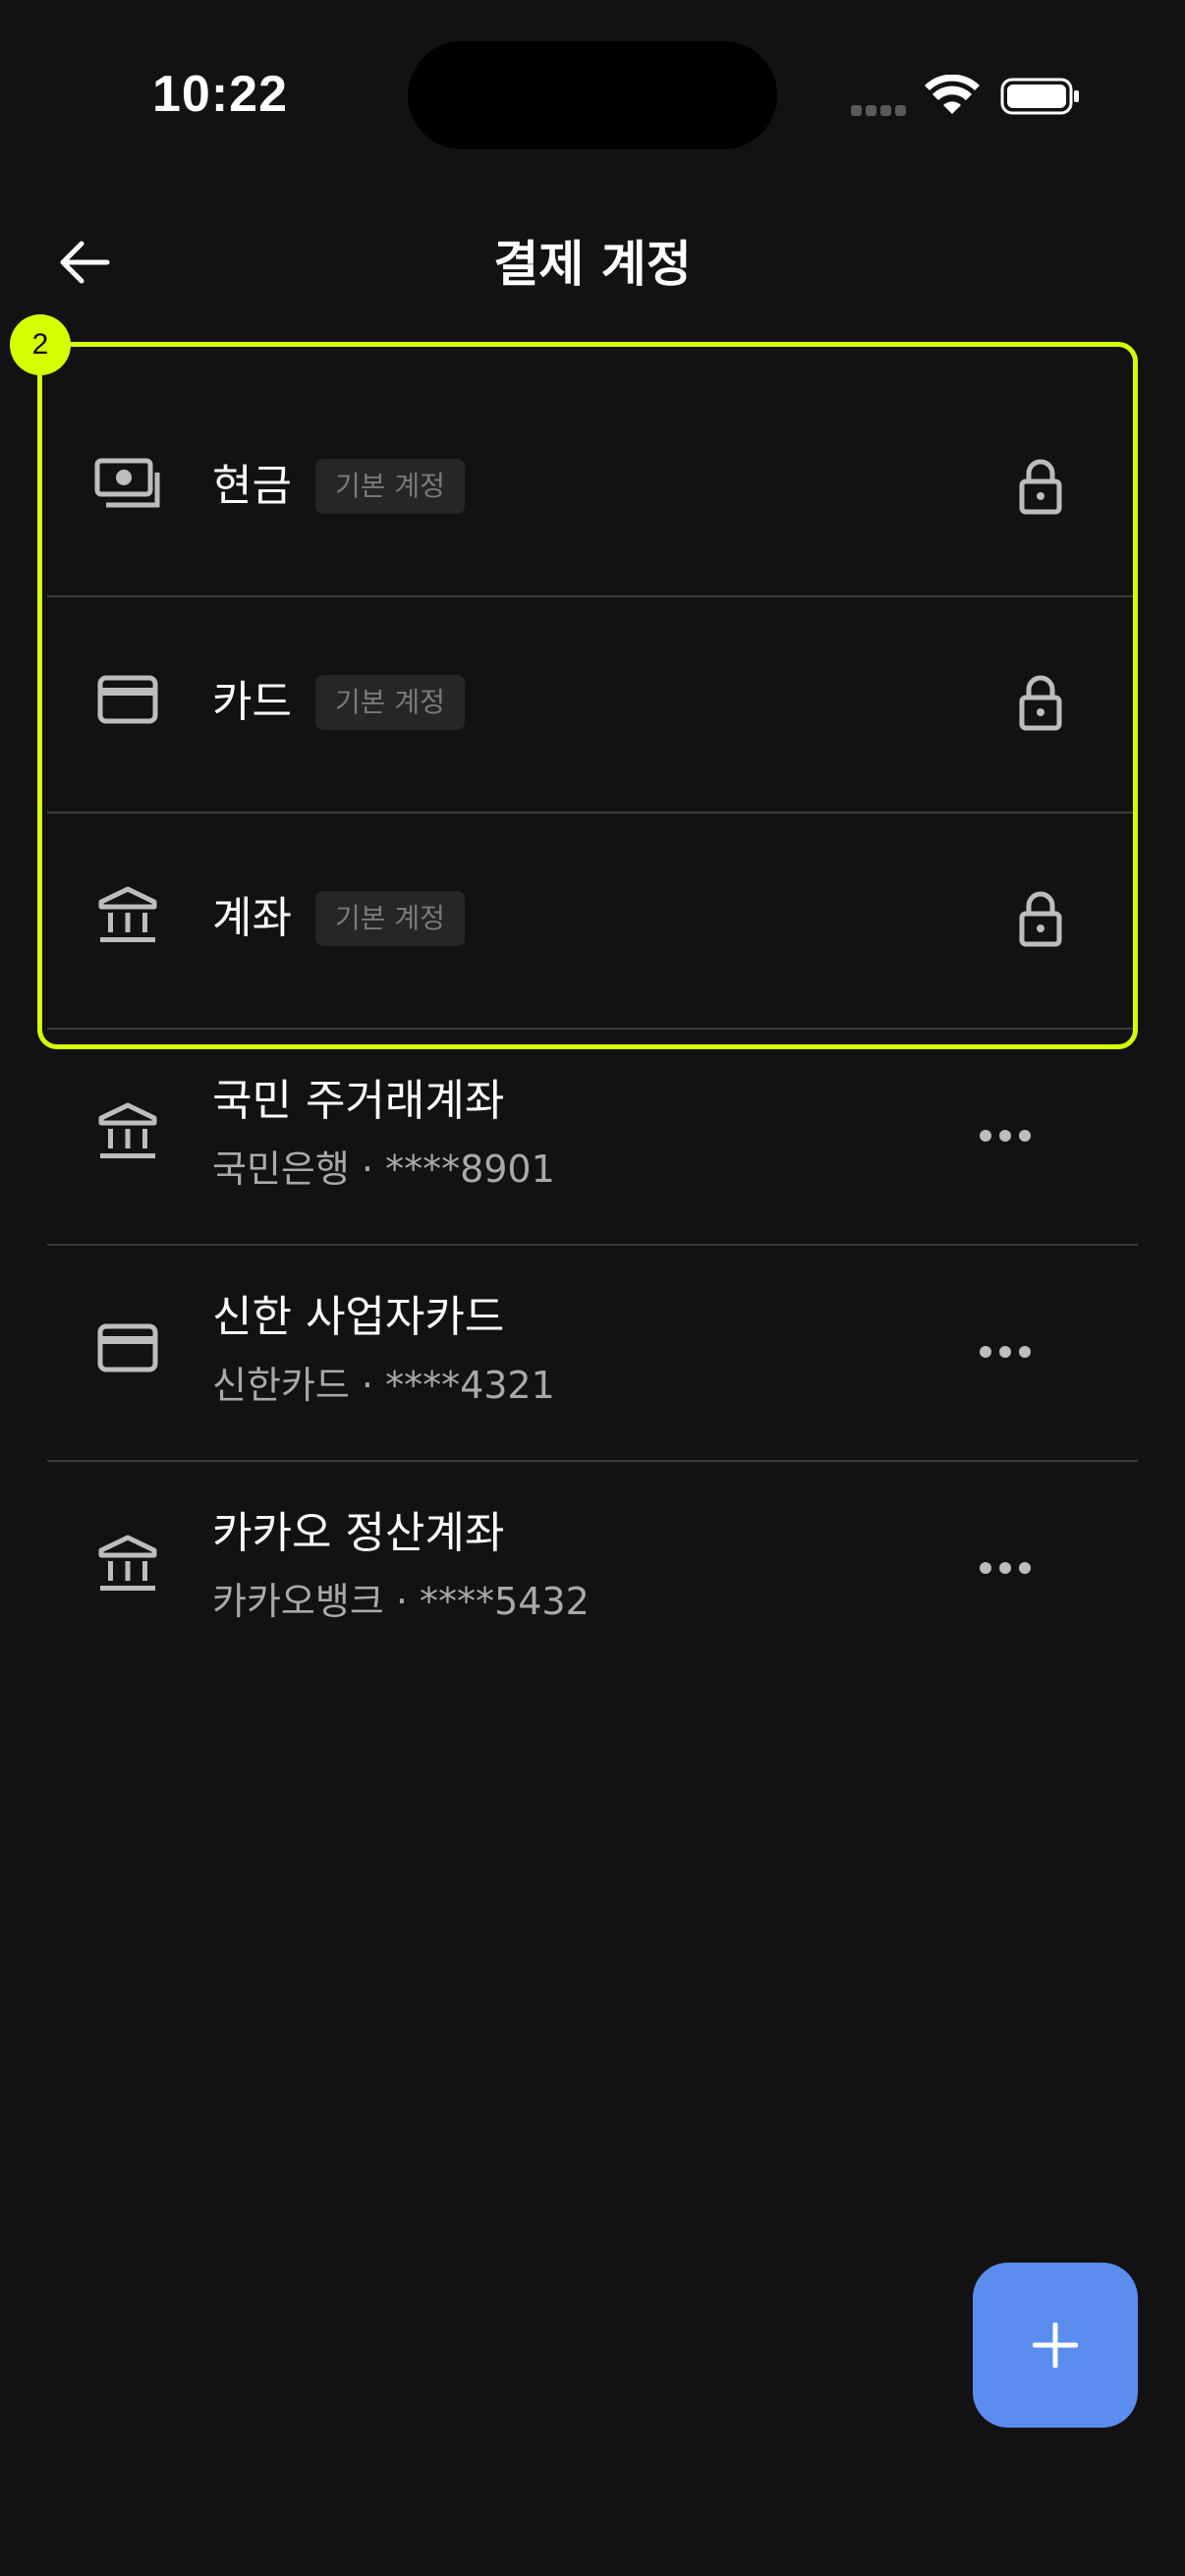 The width and height of the screenshot is (1185, 2576). I want to click on status-bar: 10:22, so click(592, 98).